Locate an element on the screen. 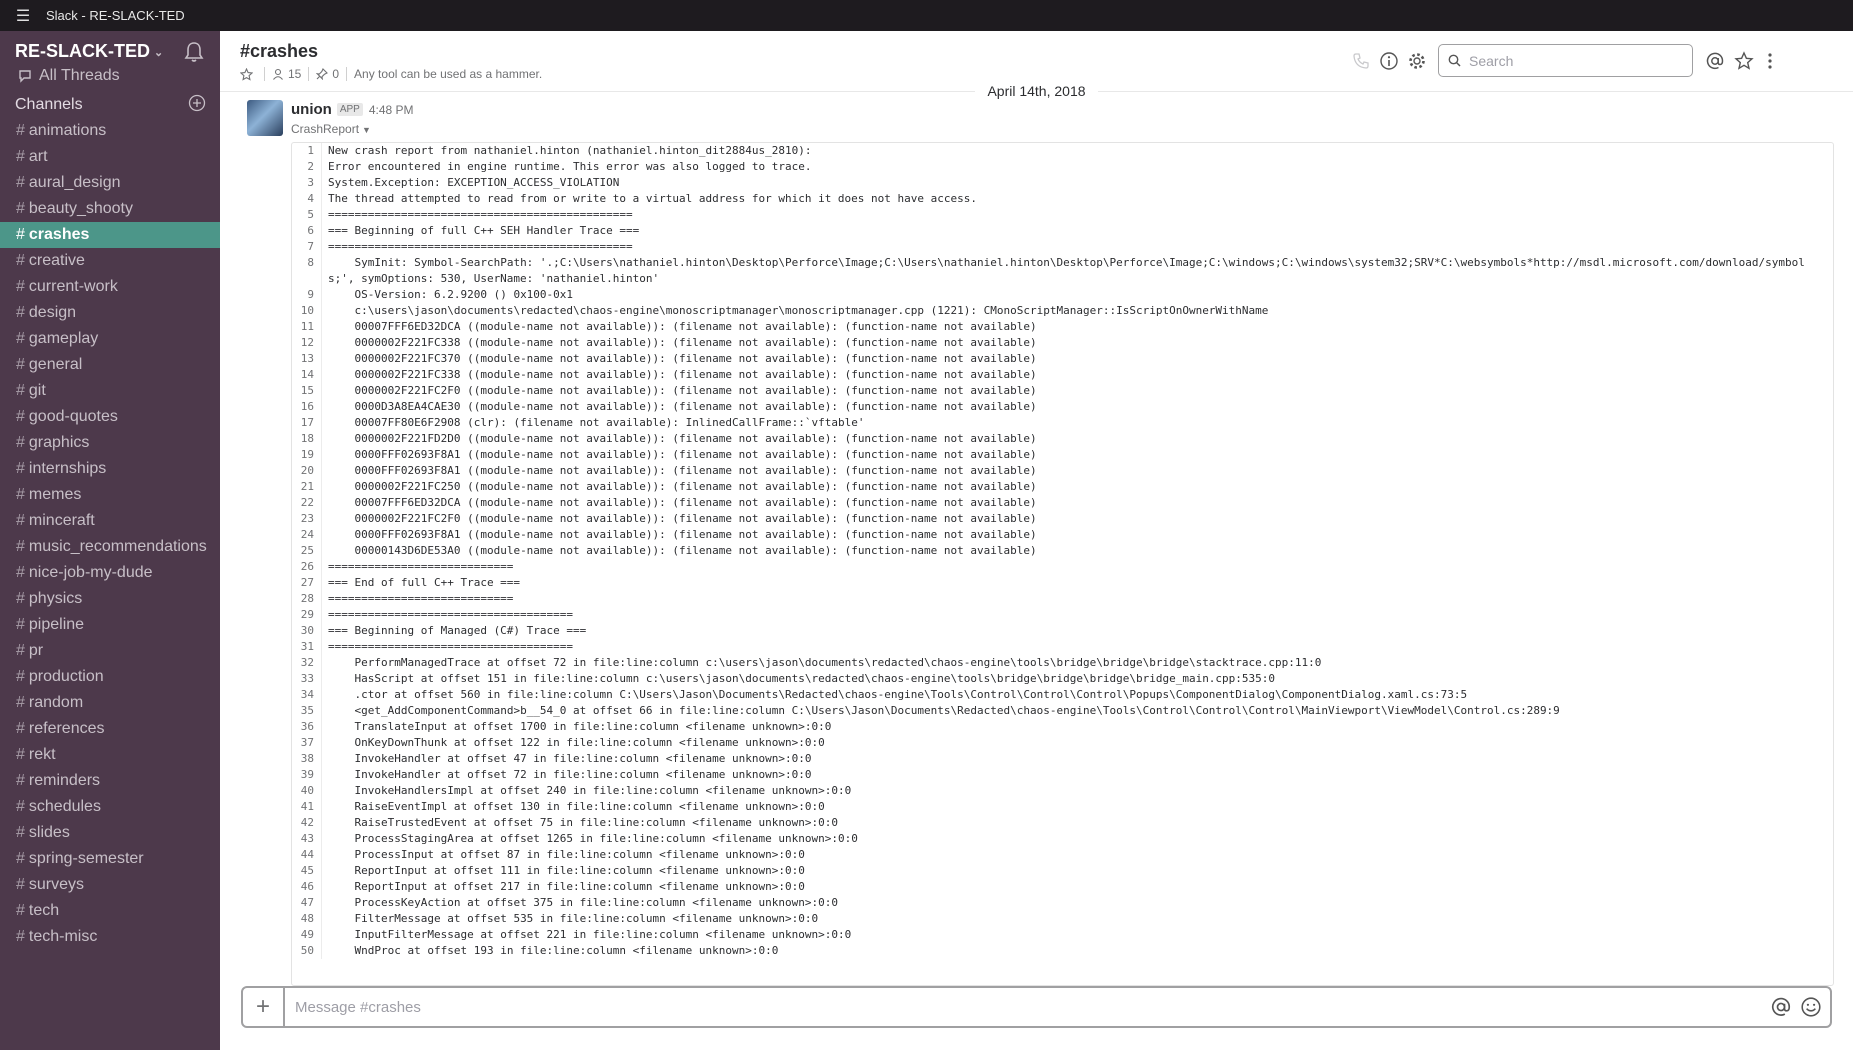  line-number: 21 is located at coordinates (307, 487).